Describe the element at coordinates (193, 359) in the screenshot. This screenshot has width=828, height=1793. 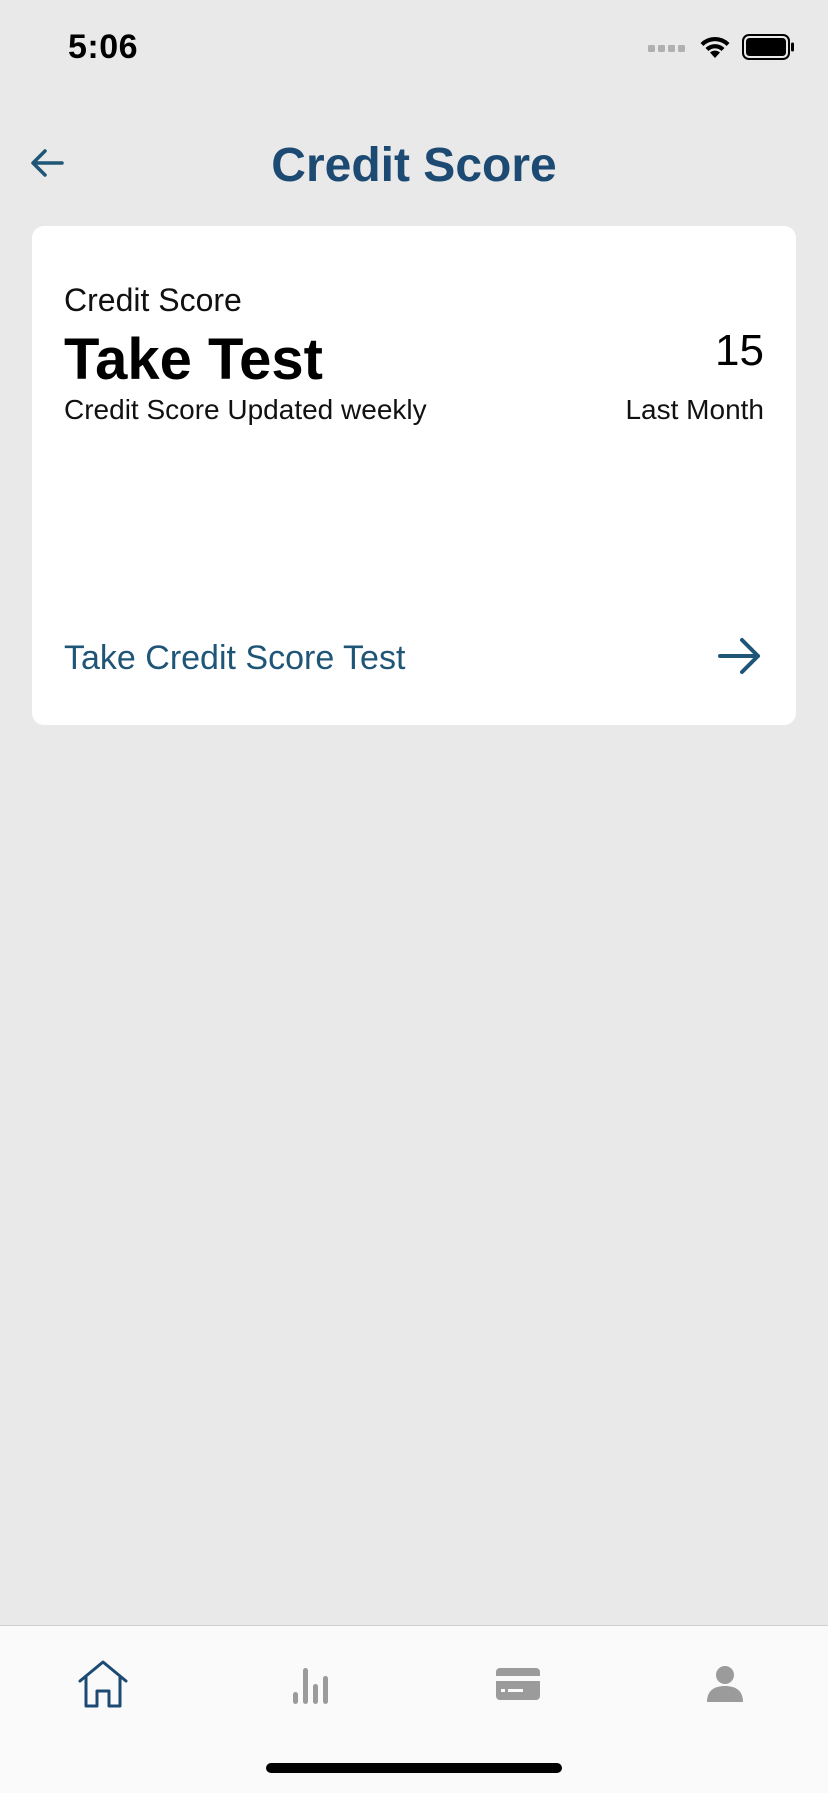
I see `card-main-text: Take Test` at that location.